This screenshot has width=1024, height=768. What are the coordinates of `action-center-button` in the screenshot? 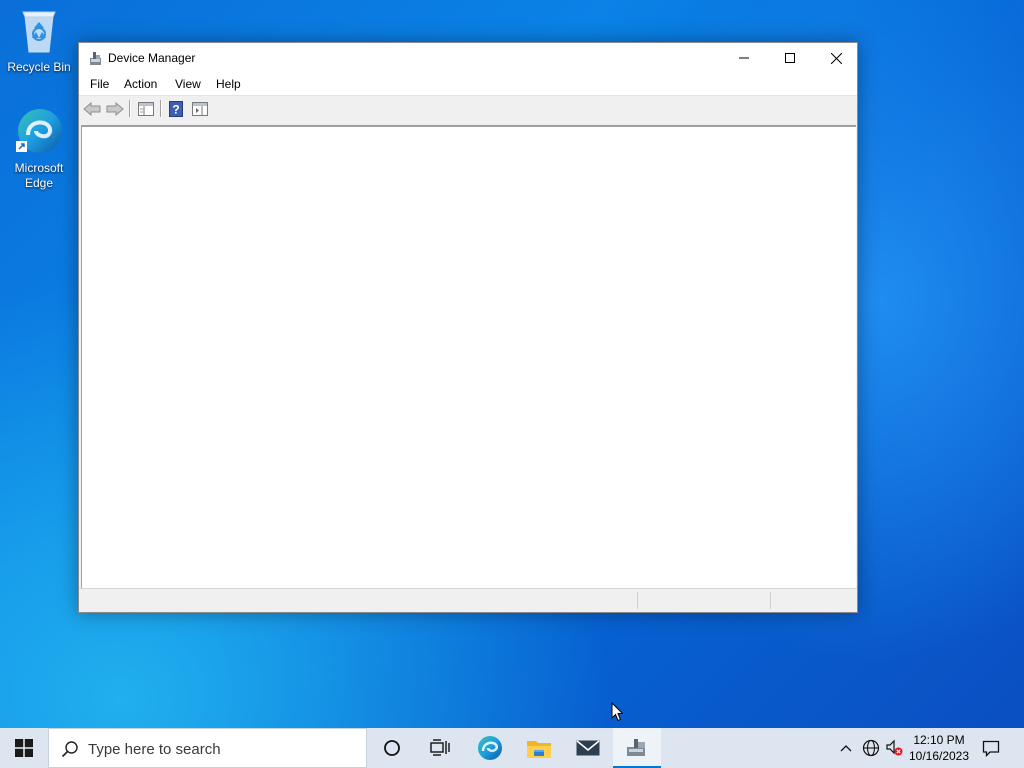 It's located at (991, 748).